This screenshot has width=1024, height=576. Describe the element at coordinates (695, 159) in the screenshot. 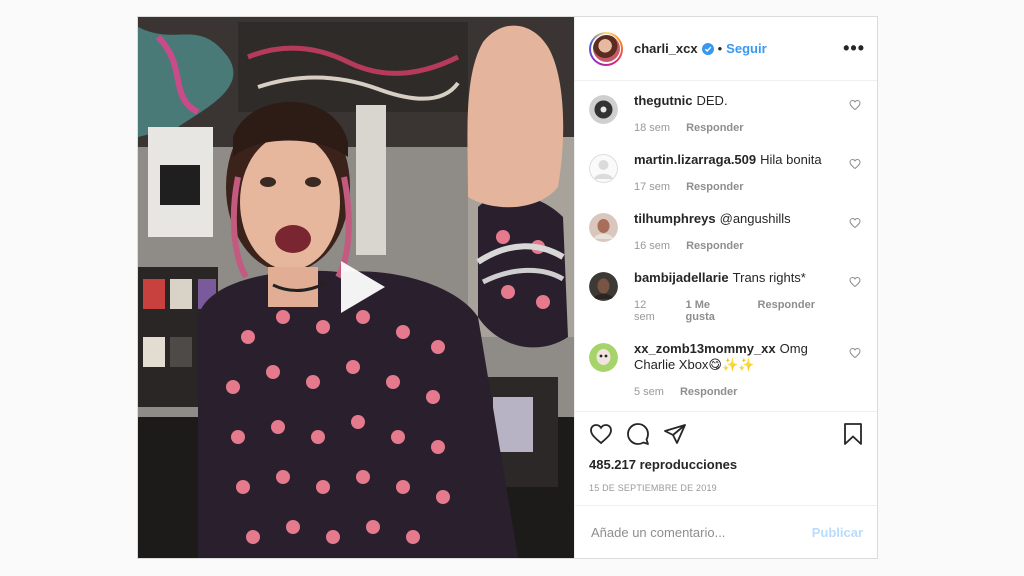

I see `comment-username: martin.lizarraga.509` at that location.